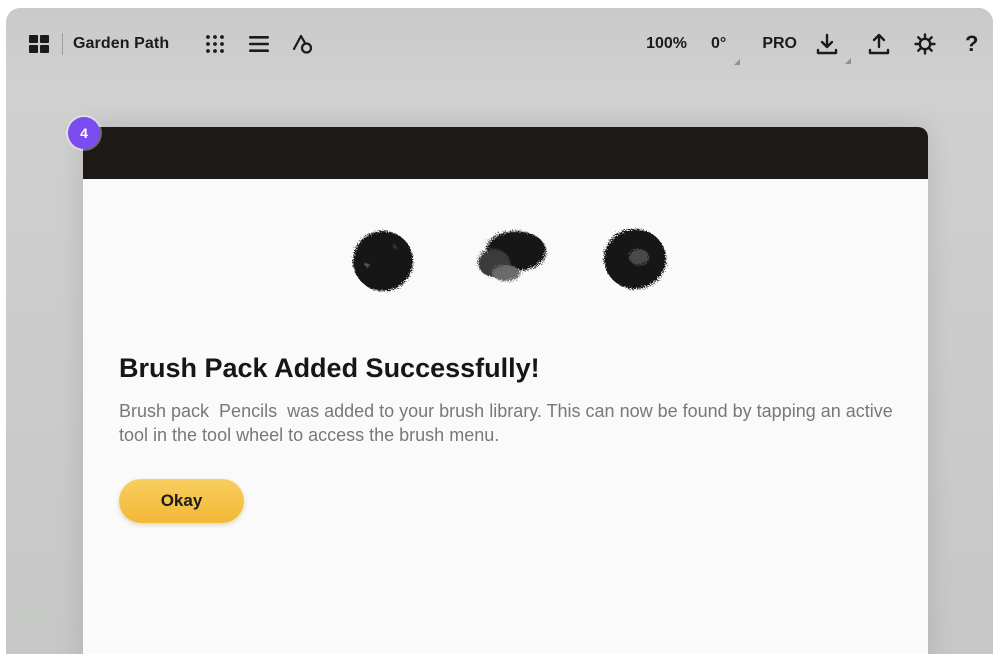 The image size is (993, 654). Describe the element at coordinates (39, 44) in the screenshot. I see `gallery-grid-icon` at that location.